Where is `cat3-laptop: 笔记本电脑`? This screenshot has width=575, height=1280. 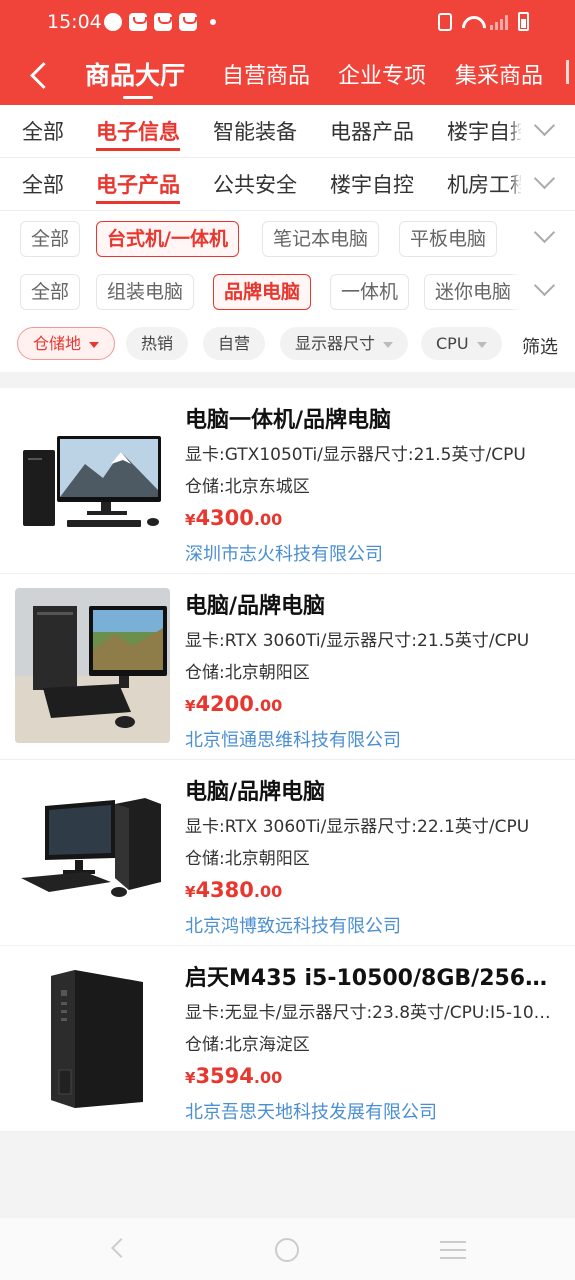 cat3-laptop: 笔记本电脑 is located at coordinates (321, 239).